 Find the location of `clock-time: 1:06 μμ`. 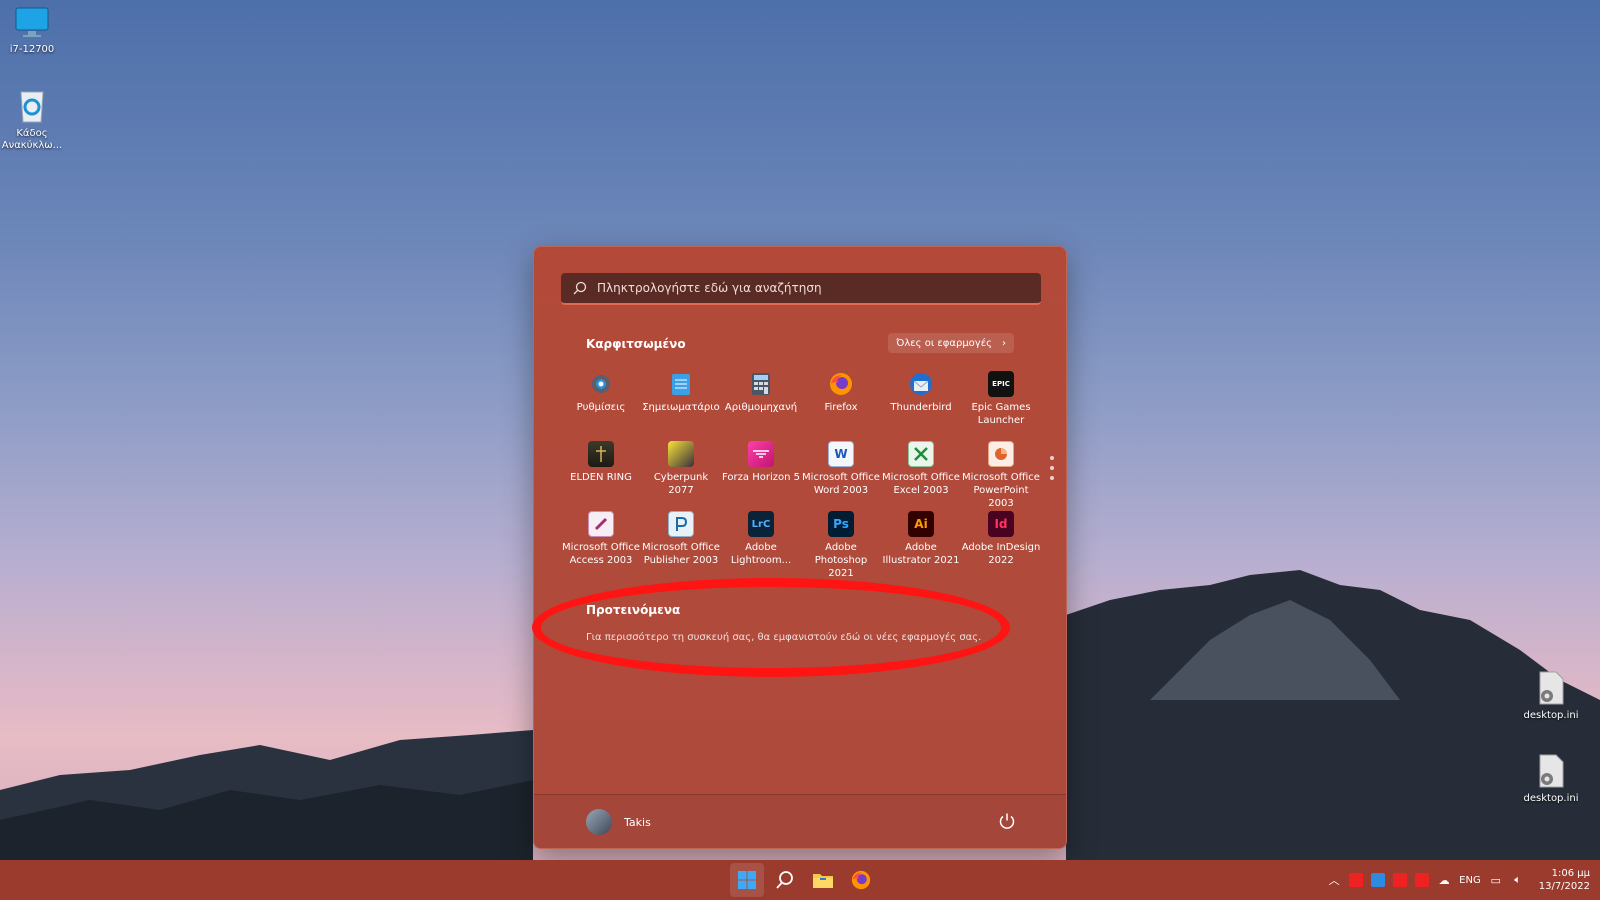

clock-time: 1:06 μμ is located at coordinates (1570, 873).